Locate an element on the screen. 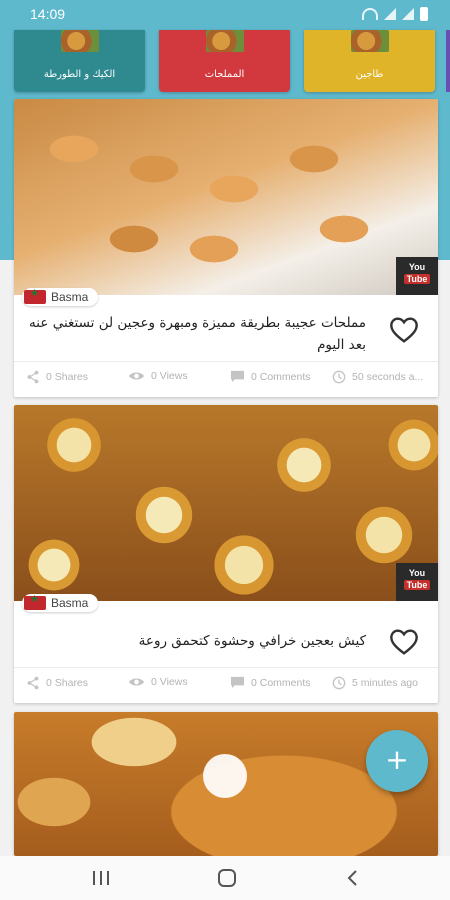  recent-apps-icon is located at coordinates (101, 878).